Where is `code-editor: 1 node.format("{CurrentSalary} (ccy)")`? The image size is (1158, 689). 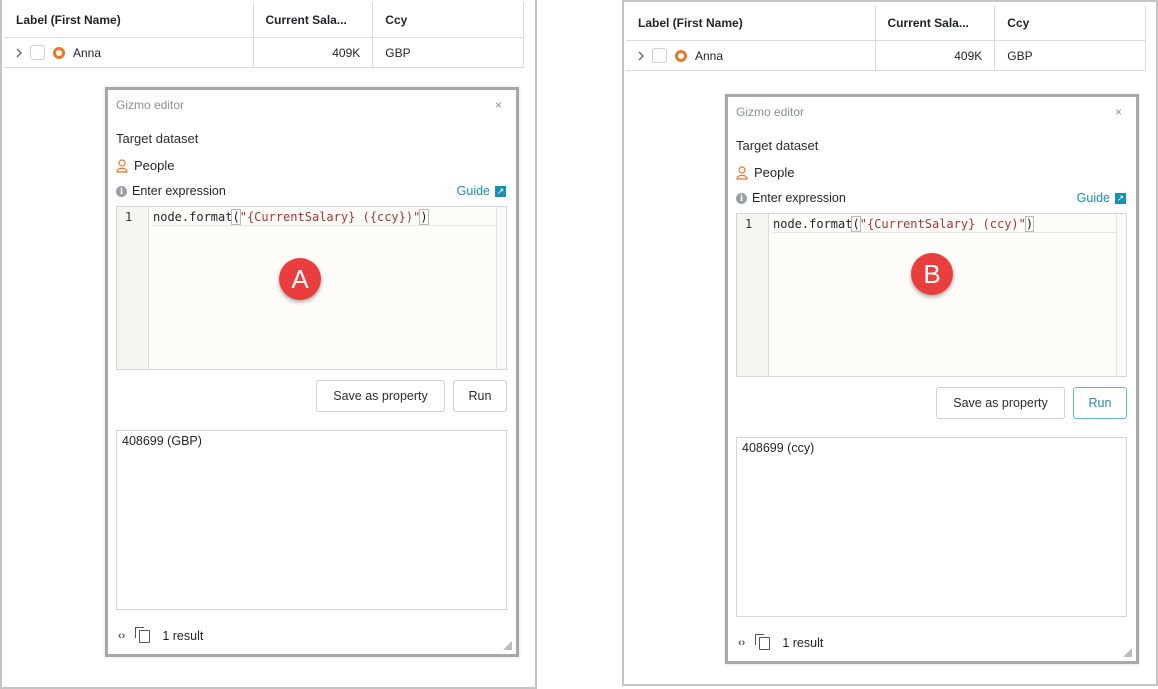
code-editor: 1 node.format("{CurrentSalary} (ccy)") is located at coordinates (931, 295).